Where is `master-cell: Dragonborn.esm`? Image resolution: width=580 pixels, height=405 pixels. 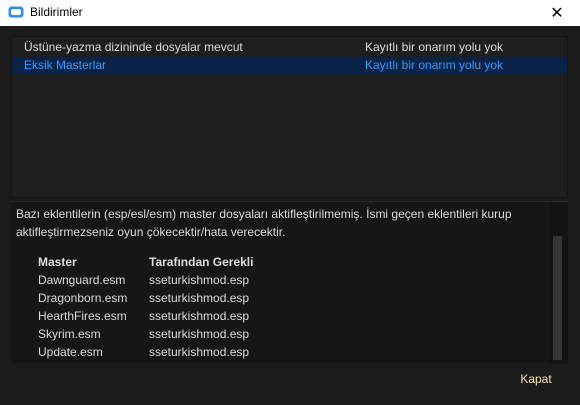
master-cell: Dragonborn.esm is located at coordinates (83, 298).